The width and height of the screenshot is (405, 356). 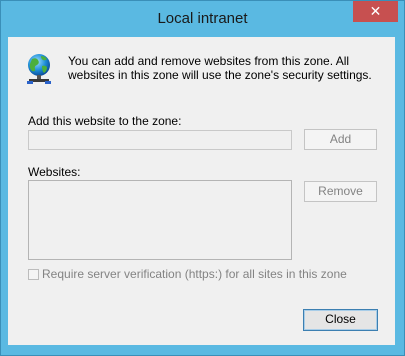 What do you see at coordinates (340, 320) in the screenshot?
I see `close-button: Close` at bounding box center [340, 320].